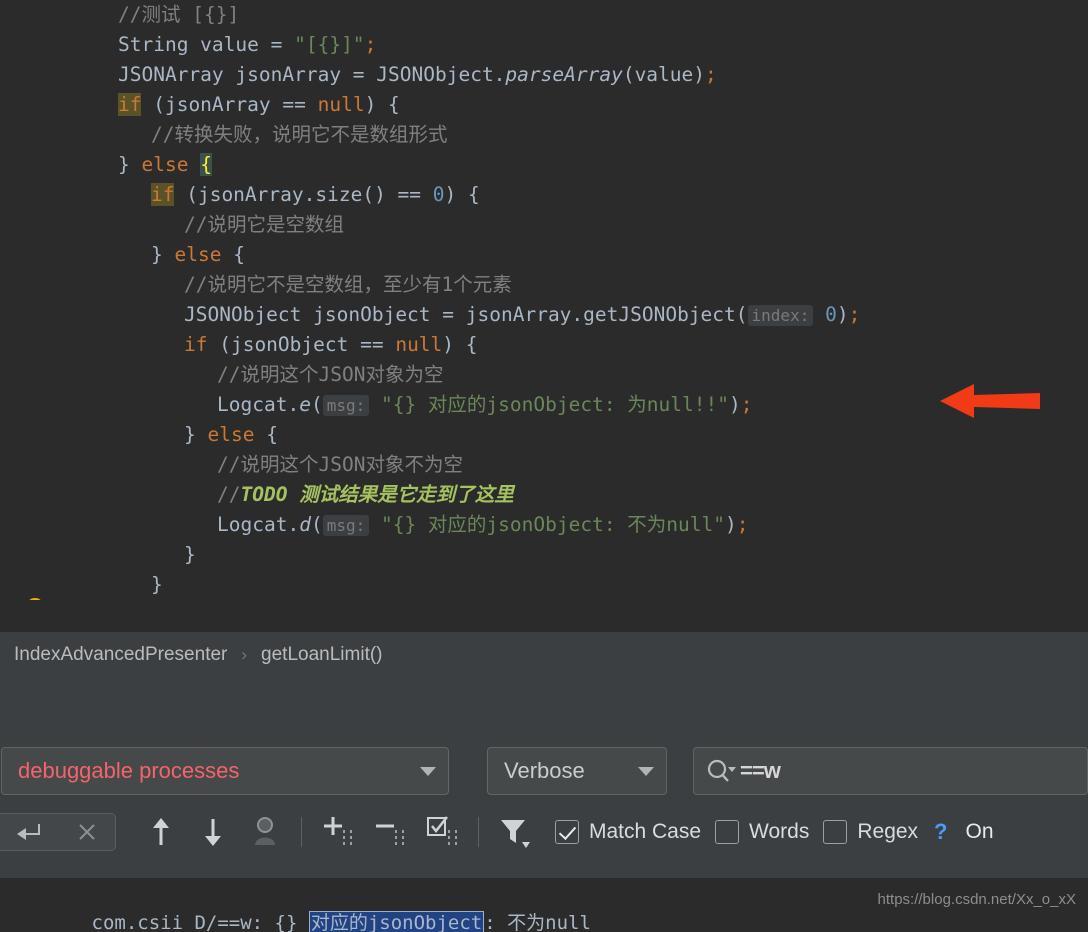 The width and height of the screenshot is (1088, 932). What do you see at coordinates (264, 224) in the screenshot?
I see `code-token: //说明它是空数组` at bounding box center [264, 224].